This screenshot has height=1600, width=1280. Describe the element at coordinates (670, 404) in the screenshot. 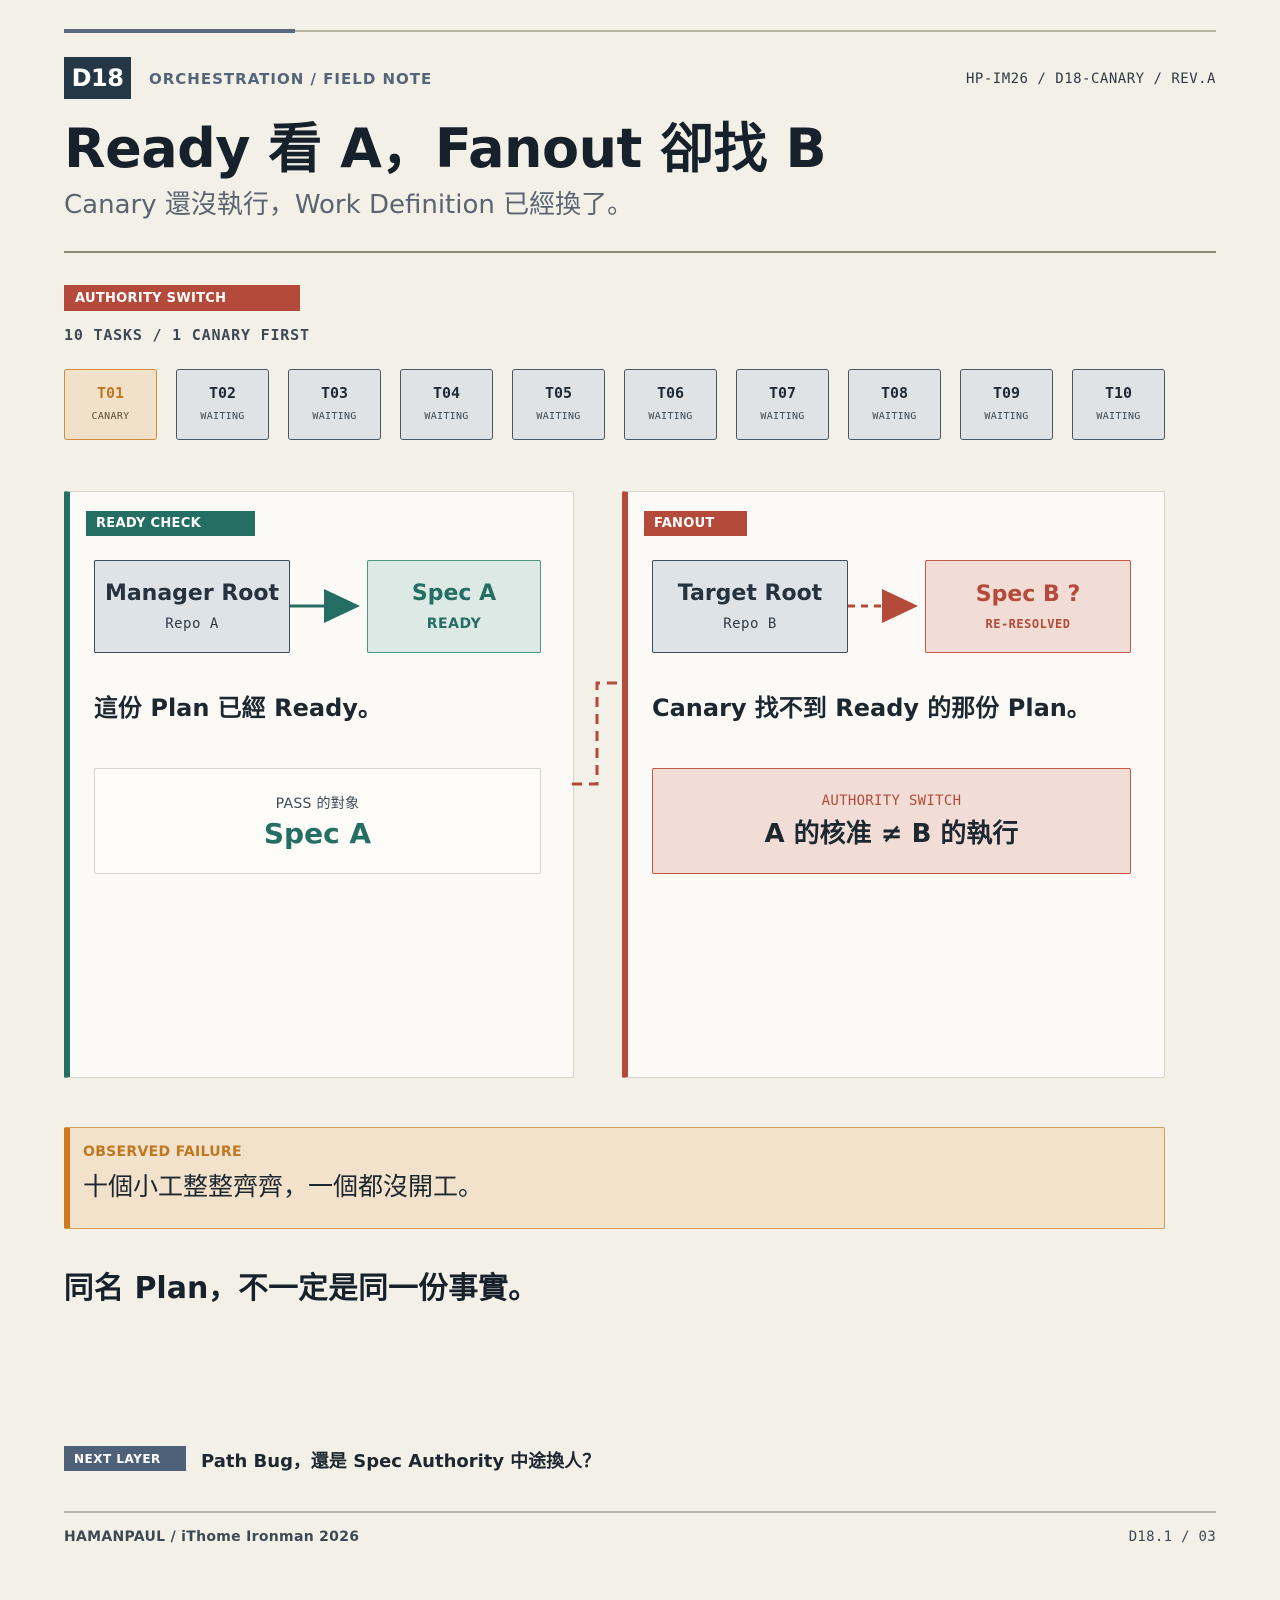

I see `task-card-t06: T06 WAITING` at that location.